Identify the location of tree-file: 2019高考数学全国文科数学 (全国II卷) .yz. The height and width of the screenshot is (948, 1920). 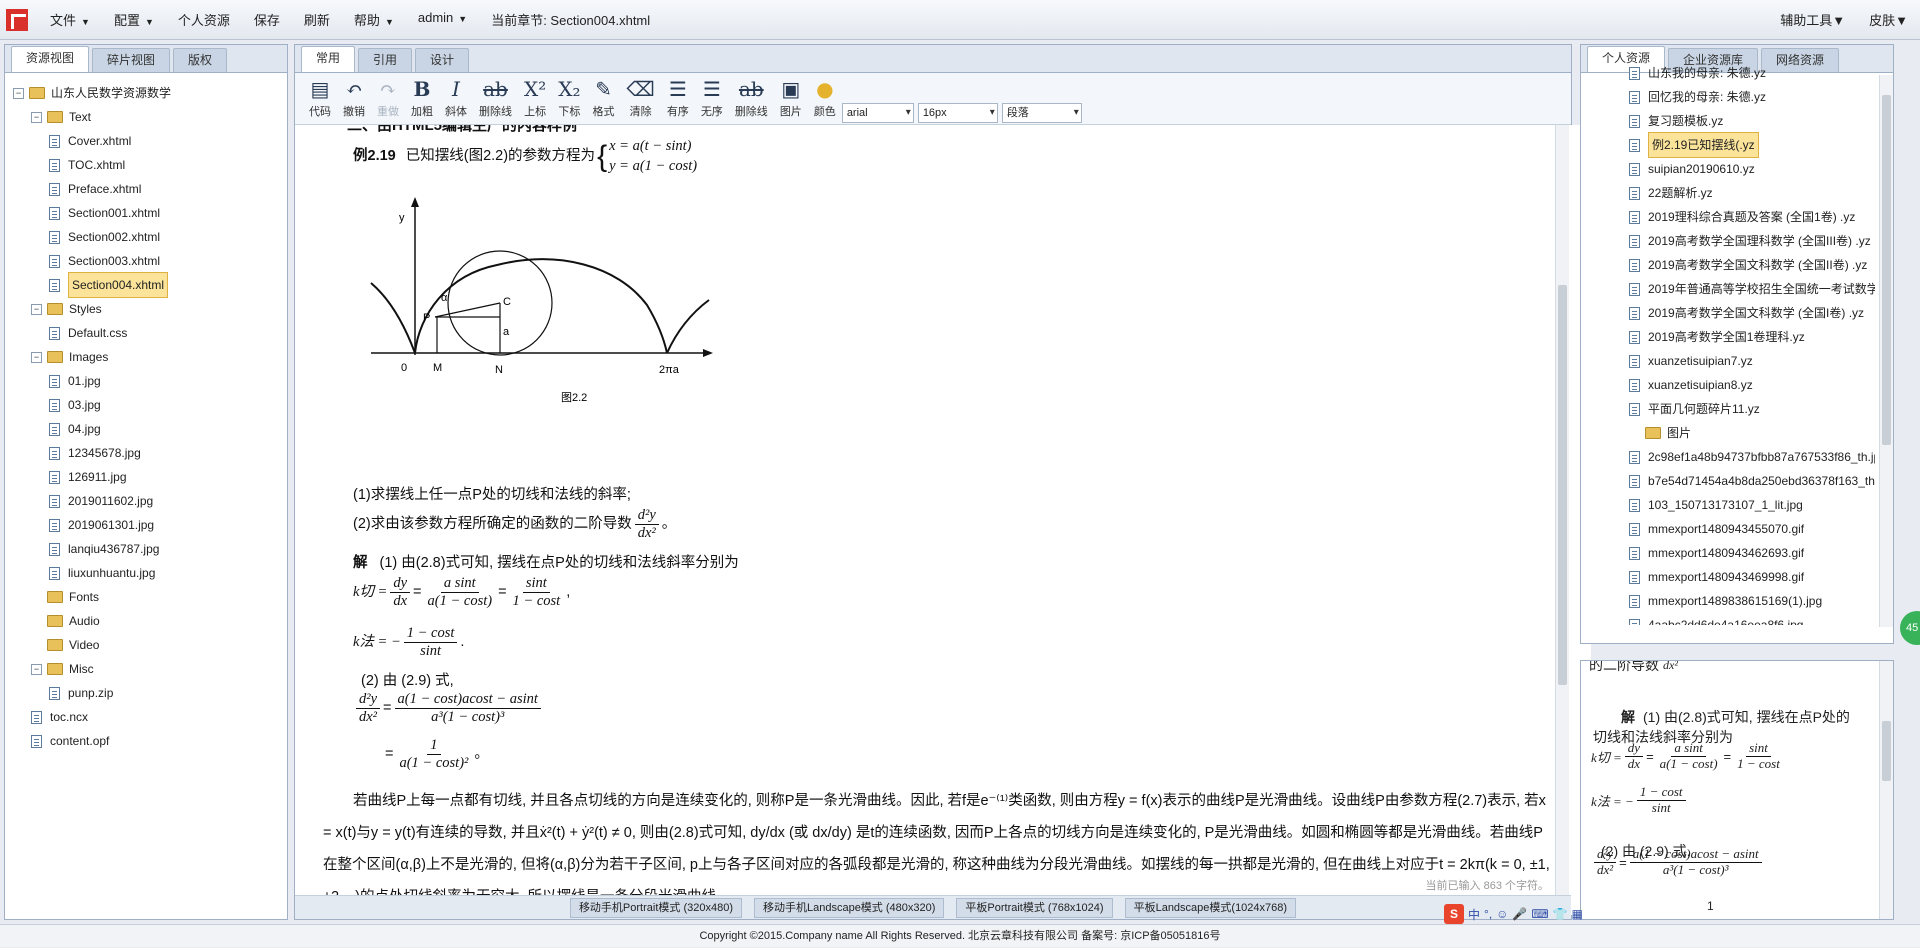
(1752, 265).